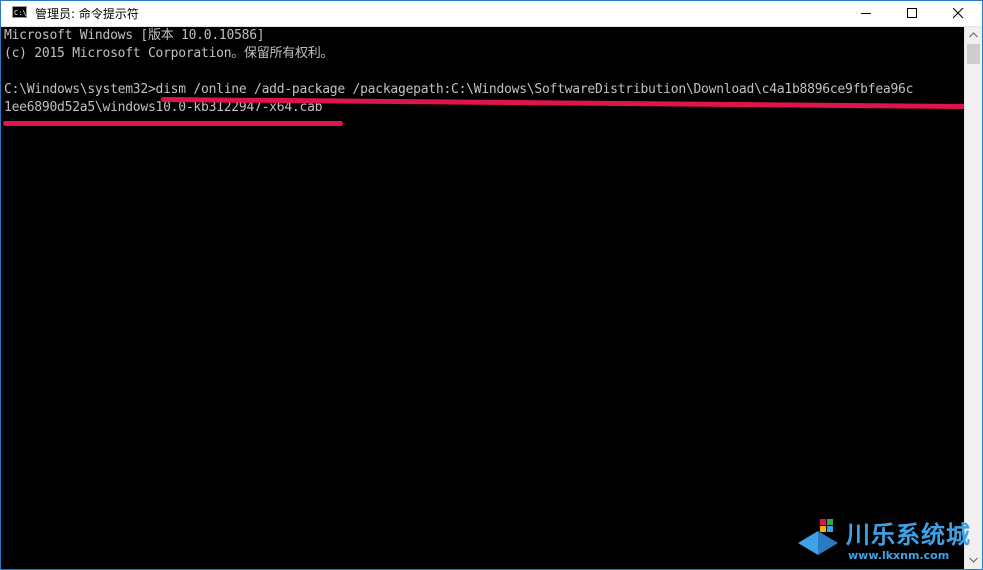 This screenshot has height=570, width=983. I want to click on title-bar: C:\ 管理员: 命令提示符, so click(491, 14).